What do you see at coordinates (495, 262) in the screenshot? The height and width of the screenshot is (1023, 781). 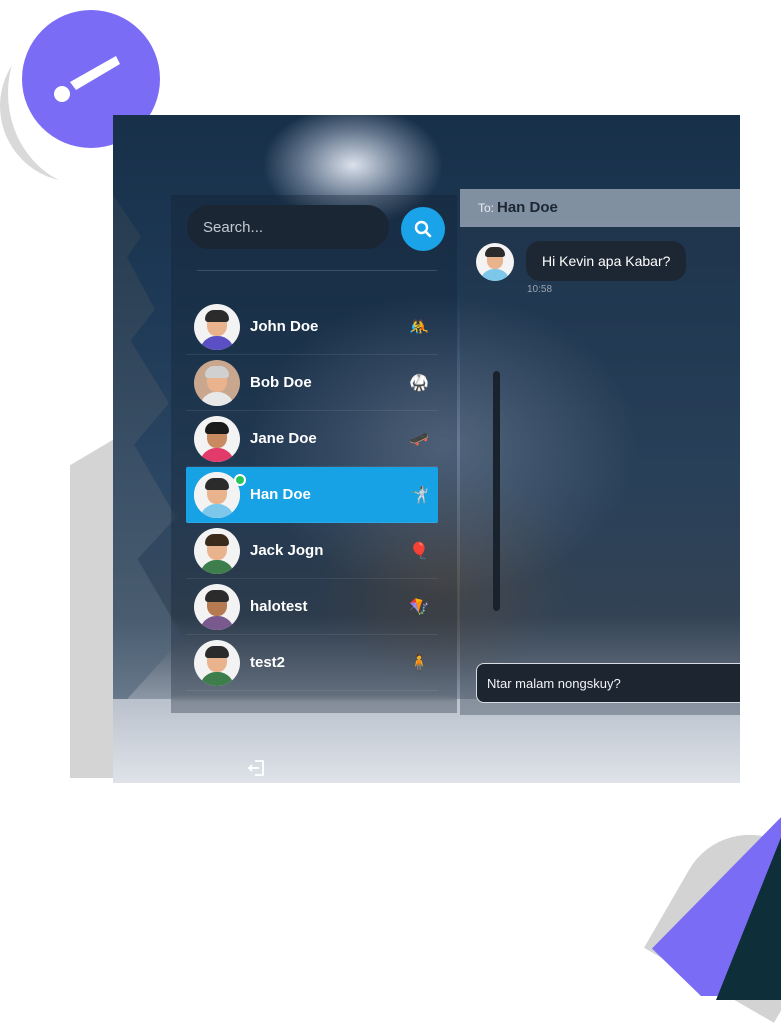 I see `message-avatar` at bounding box center [495, 262].